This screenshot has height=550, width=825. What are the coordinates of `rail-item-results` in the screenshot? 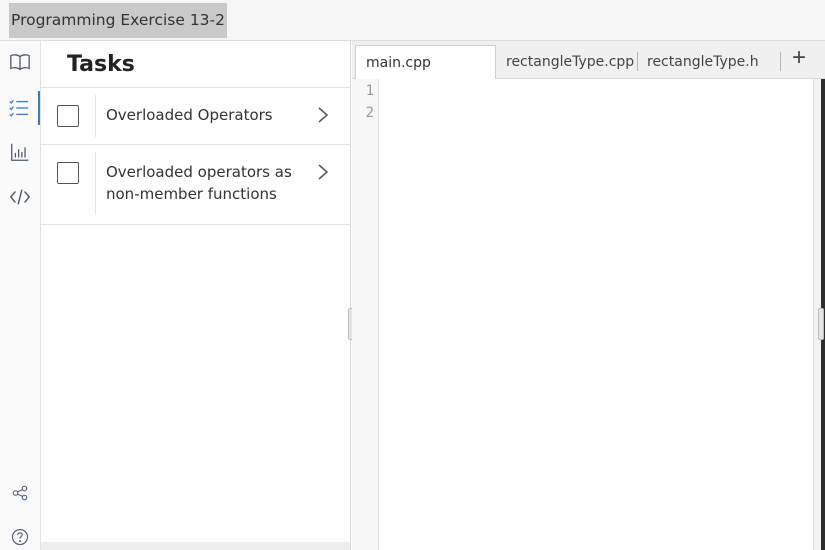 It's located at (20, 152).